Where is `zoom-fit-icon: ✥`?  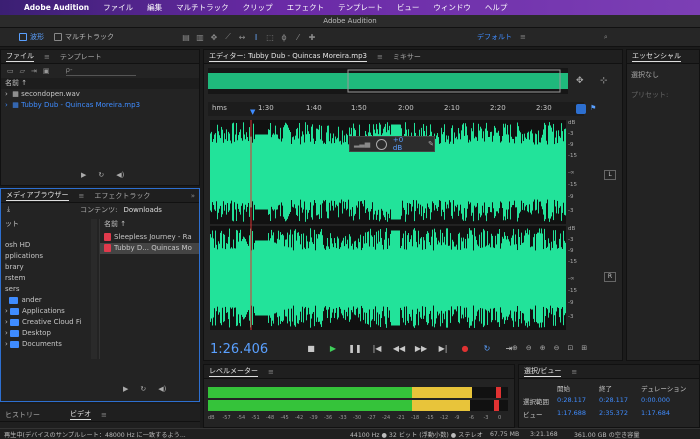 zoom-fit-icon: ✥ is located at coordinates (580, 81).